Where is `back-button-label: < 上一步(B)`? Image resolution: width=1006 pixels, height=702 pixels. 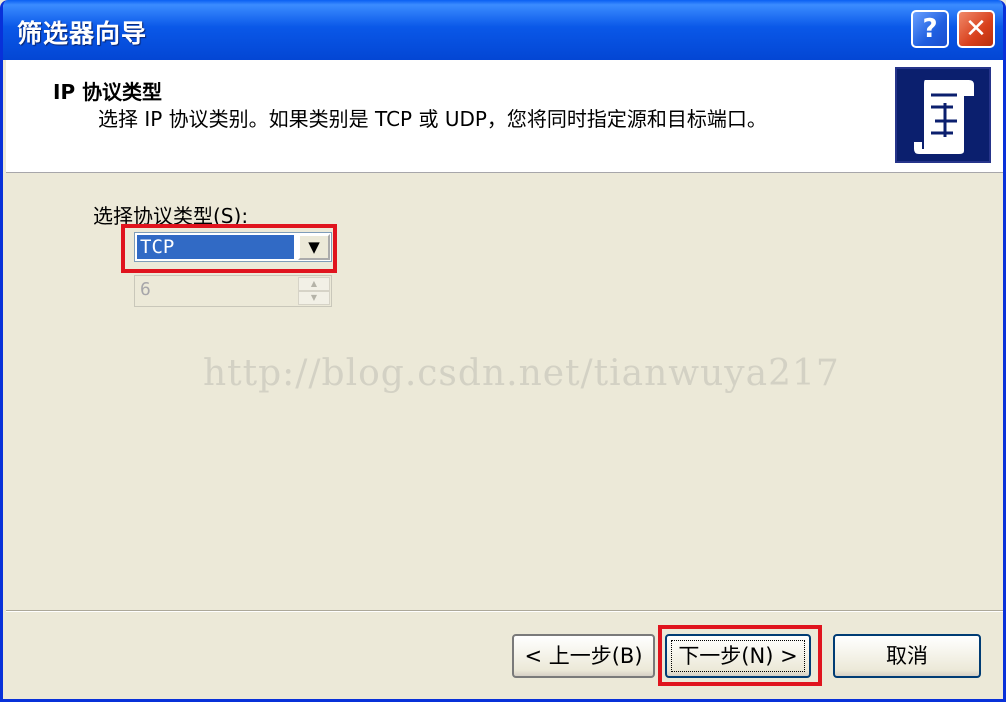 back-button-label: < 上一步(B) is located at coordinates (583, 656).